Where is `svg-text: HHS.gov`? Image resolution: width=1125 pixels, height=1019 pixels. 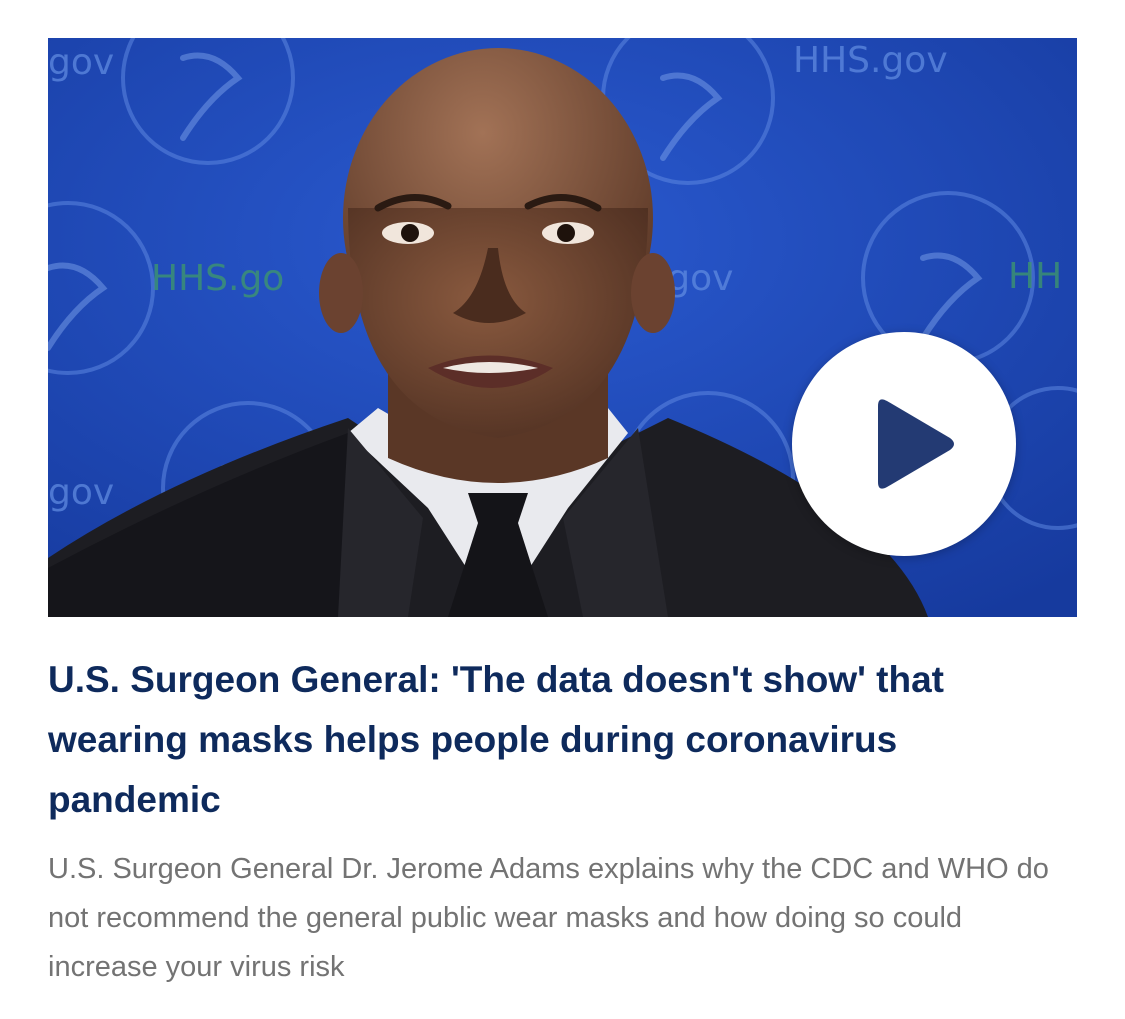
svg-text: HHS.gov is located at coordinates (870, 60).